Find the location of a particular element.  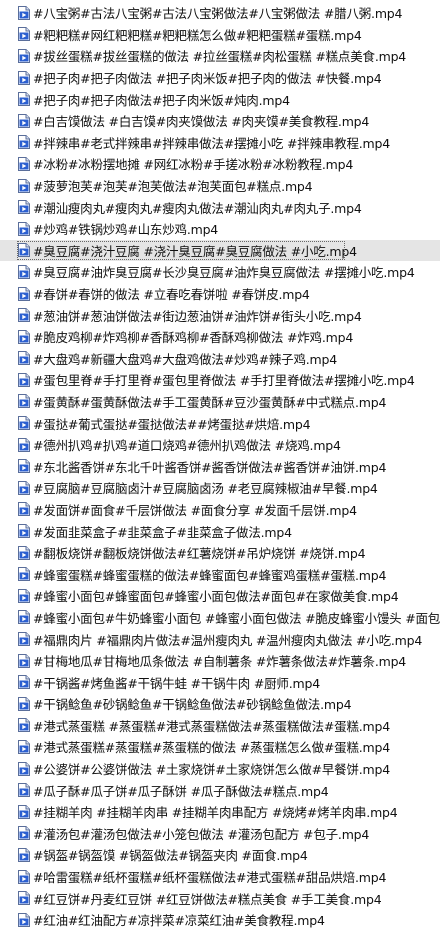

file-row: #八宝粥#古法八宝粥#古法八宝粥做法#八宝粥做法 #腊八粥.mp4 is located at coordinates (220, 13).